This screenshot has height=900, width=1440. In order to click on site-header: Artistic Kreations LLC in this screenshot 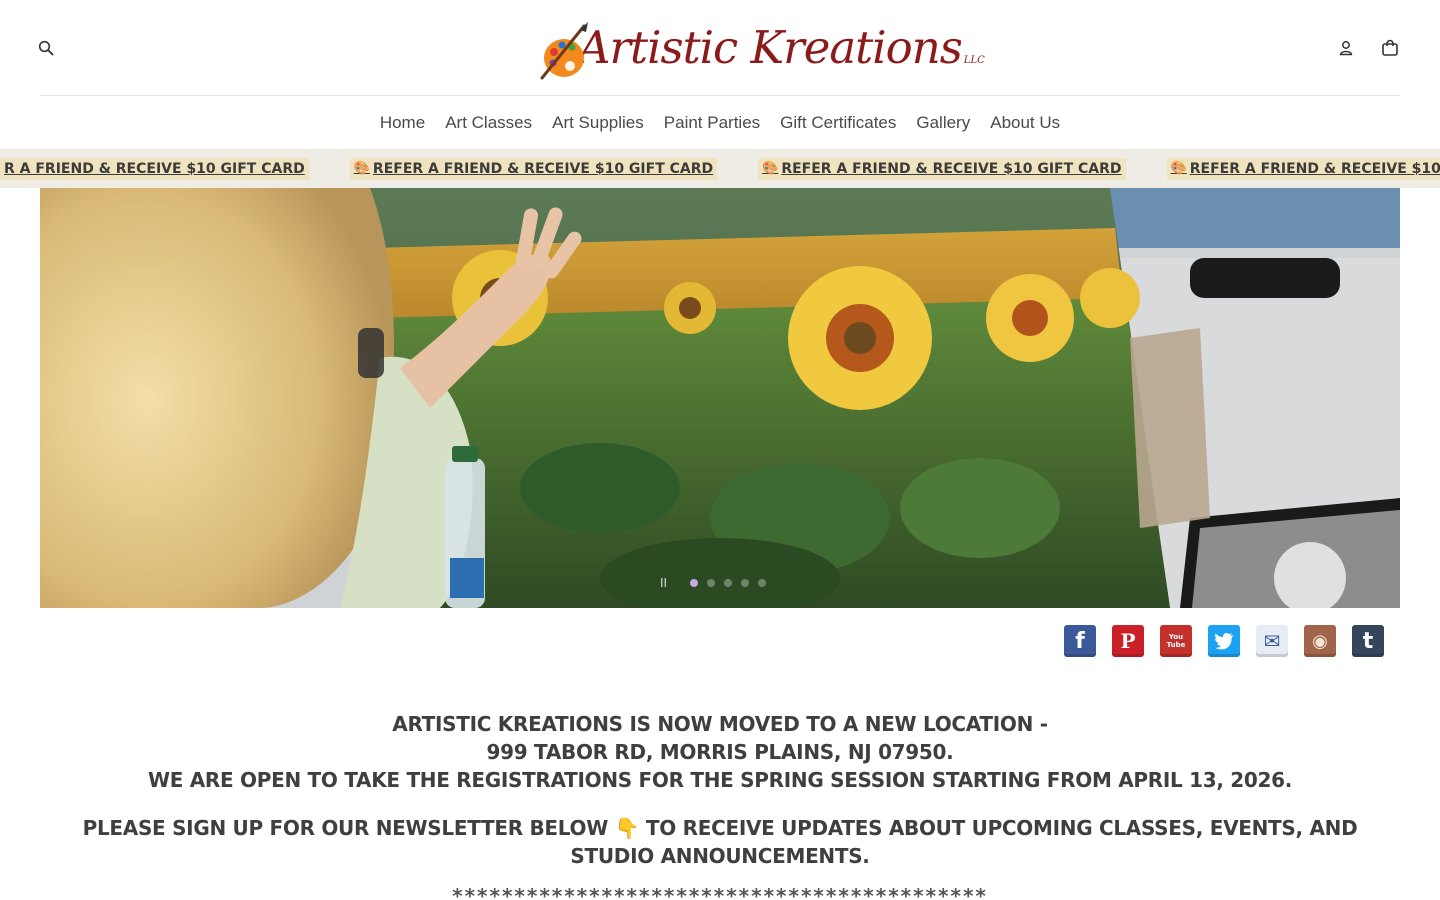, I will do `click(720, 48)`.